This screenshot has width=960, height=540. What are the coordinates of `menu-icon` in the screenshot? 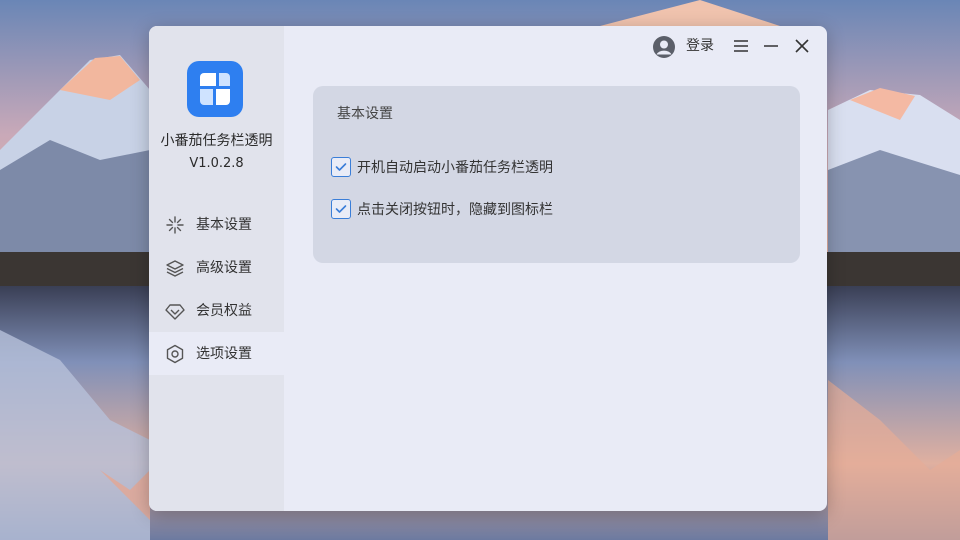 It's located at (741, 46).